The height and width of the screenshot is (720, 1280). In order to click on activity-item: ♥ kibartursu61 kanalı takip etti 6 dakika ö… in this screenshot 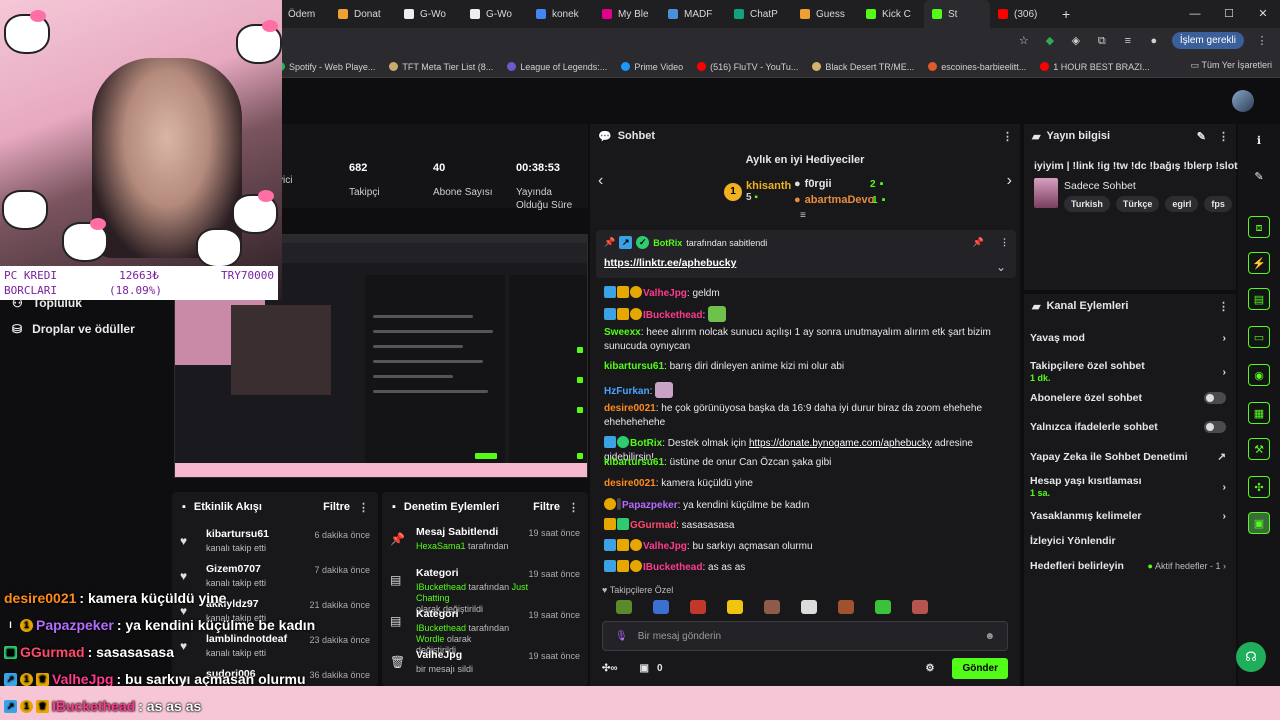, I will do `click(275, 546)`.